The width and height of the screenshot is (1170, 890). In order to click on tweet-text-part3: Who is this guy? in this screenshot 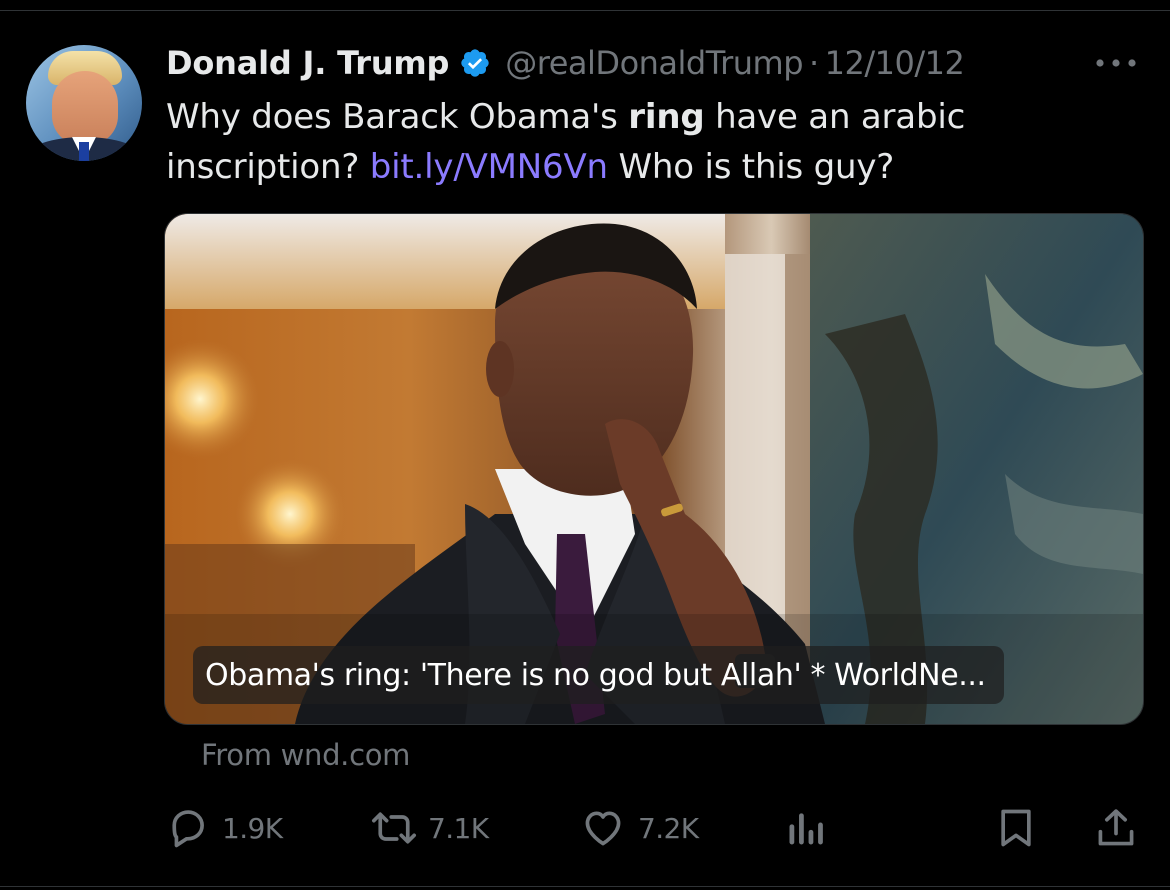, I will do `click(751, 167)`.